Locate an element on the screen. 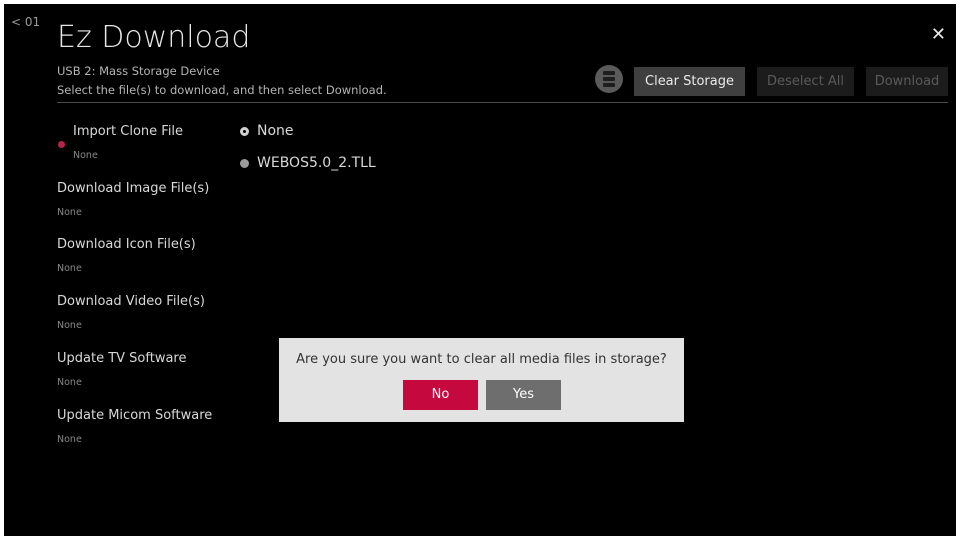  radio-option-none: None is located at coordinates (267, 131).